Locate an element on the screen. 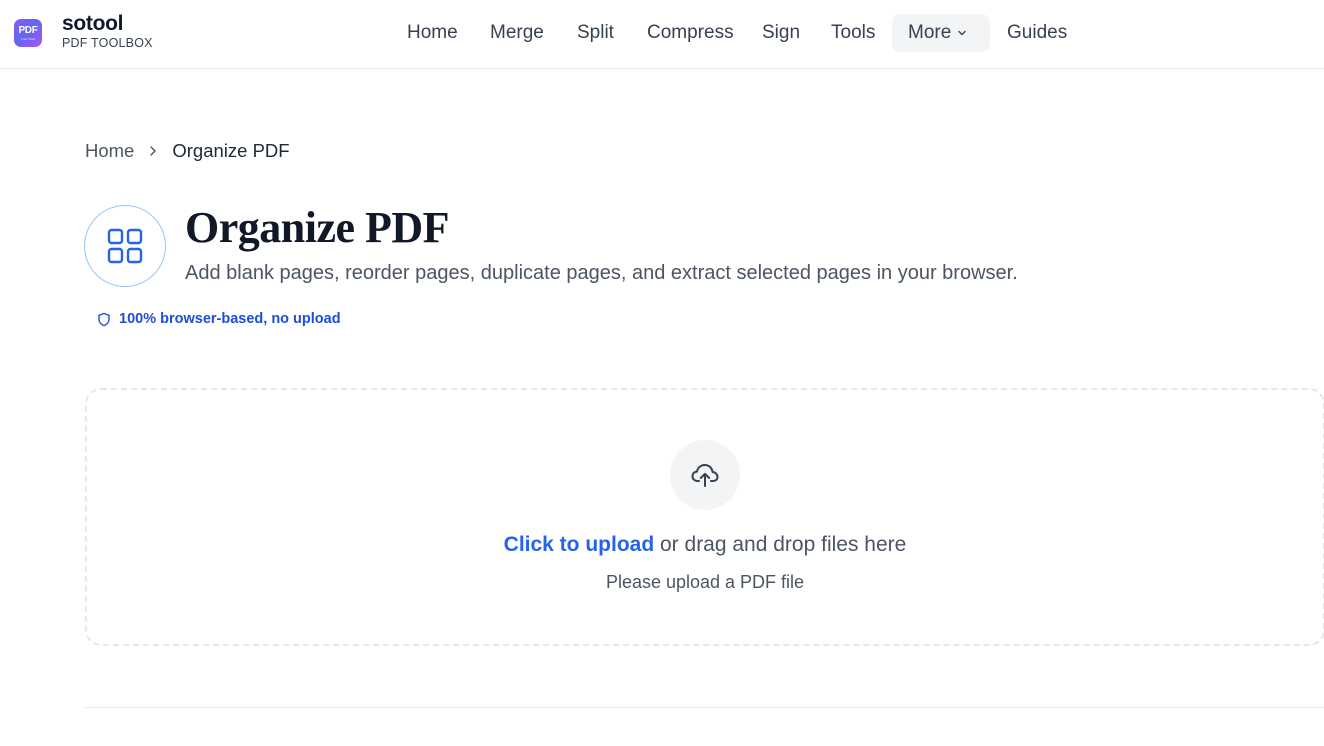  breadcrumb: Home Organize PDF is located at coordinates (187, 151).